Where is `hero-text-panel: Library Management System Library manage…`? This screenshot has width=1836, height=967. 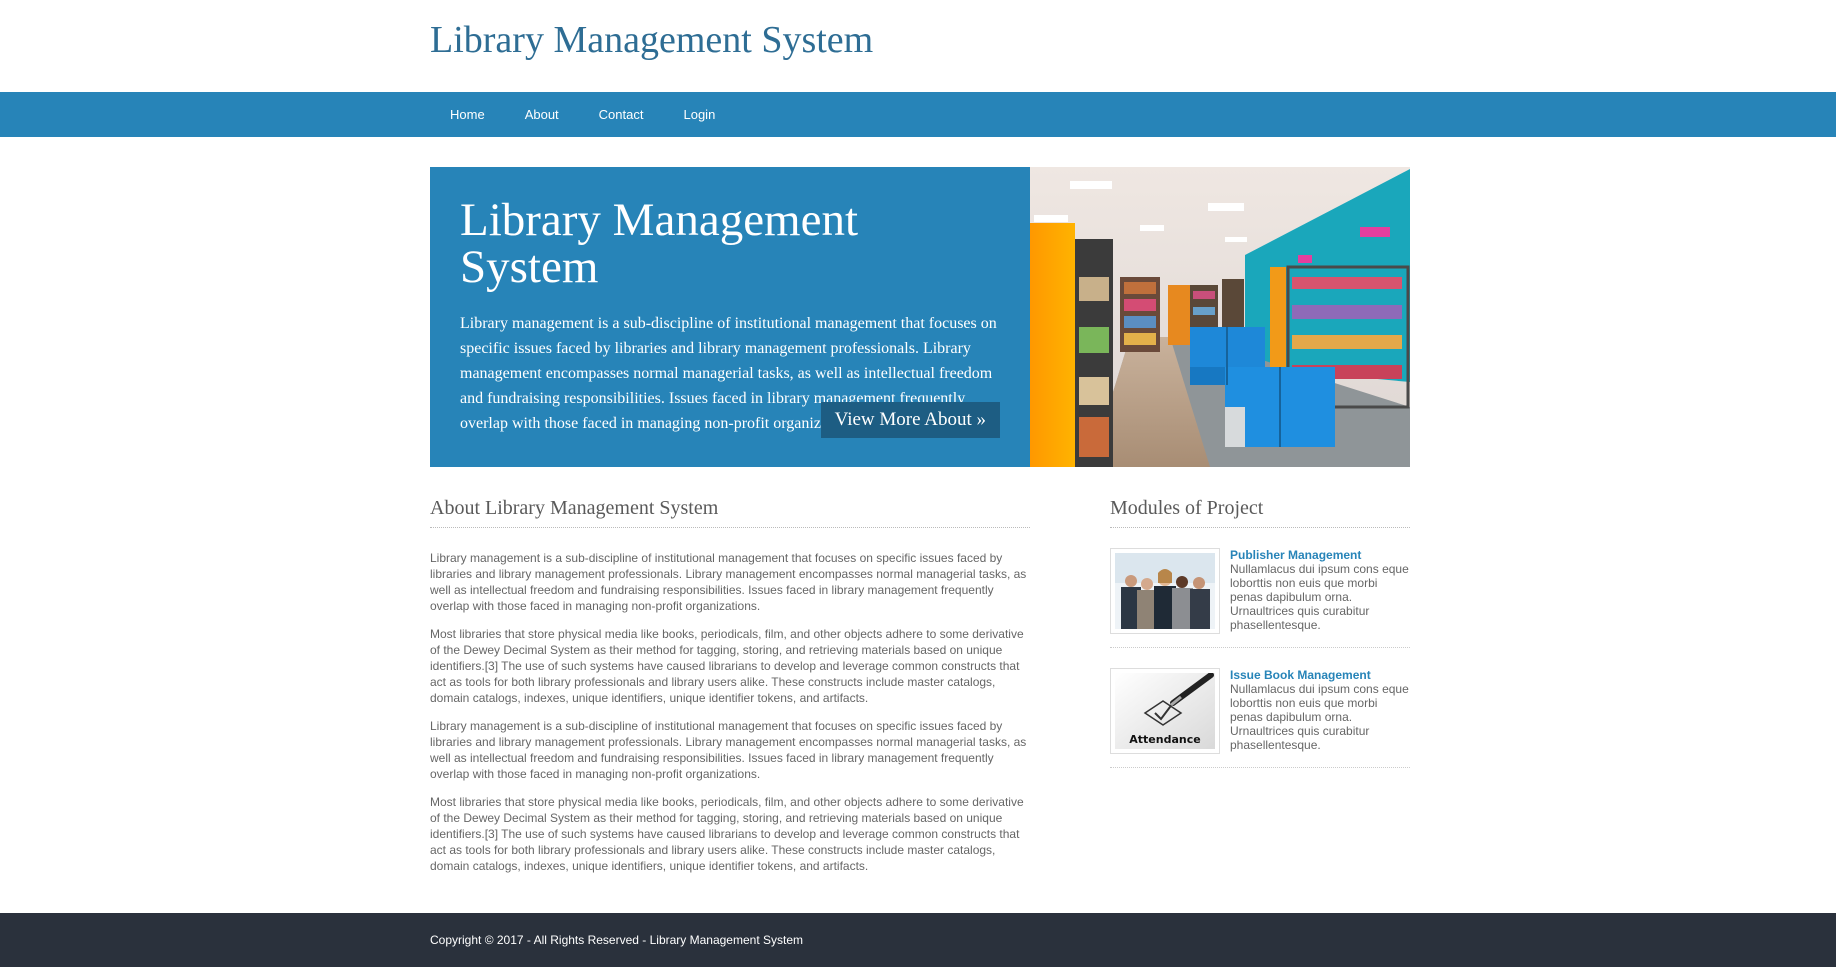 hero-text-panel: Library Management System Library manage… is located at coordinates (730, 317).